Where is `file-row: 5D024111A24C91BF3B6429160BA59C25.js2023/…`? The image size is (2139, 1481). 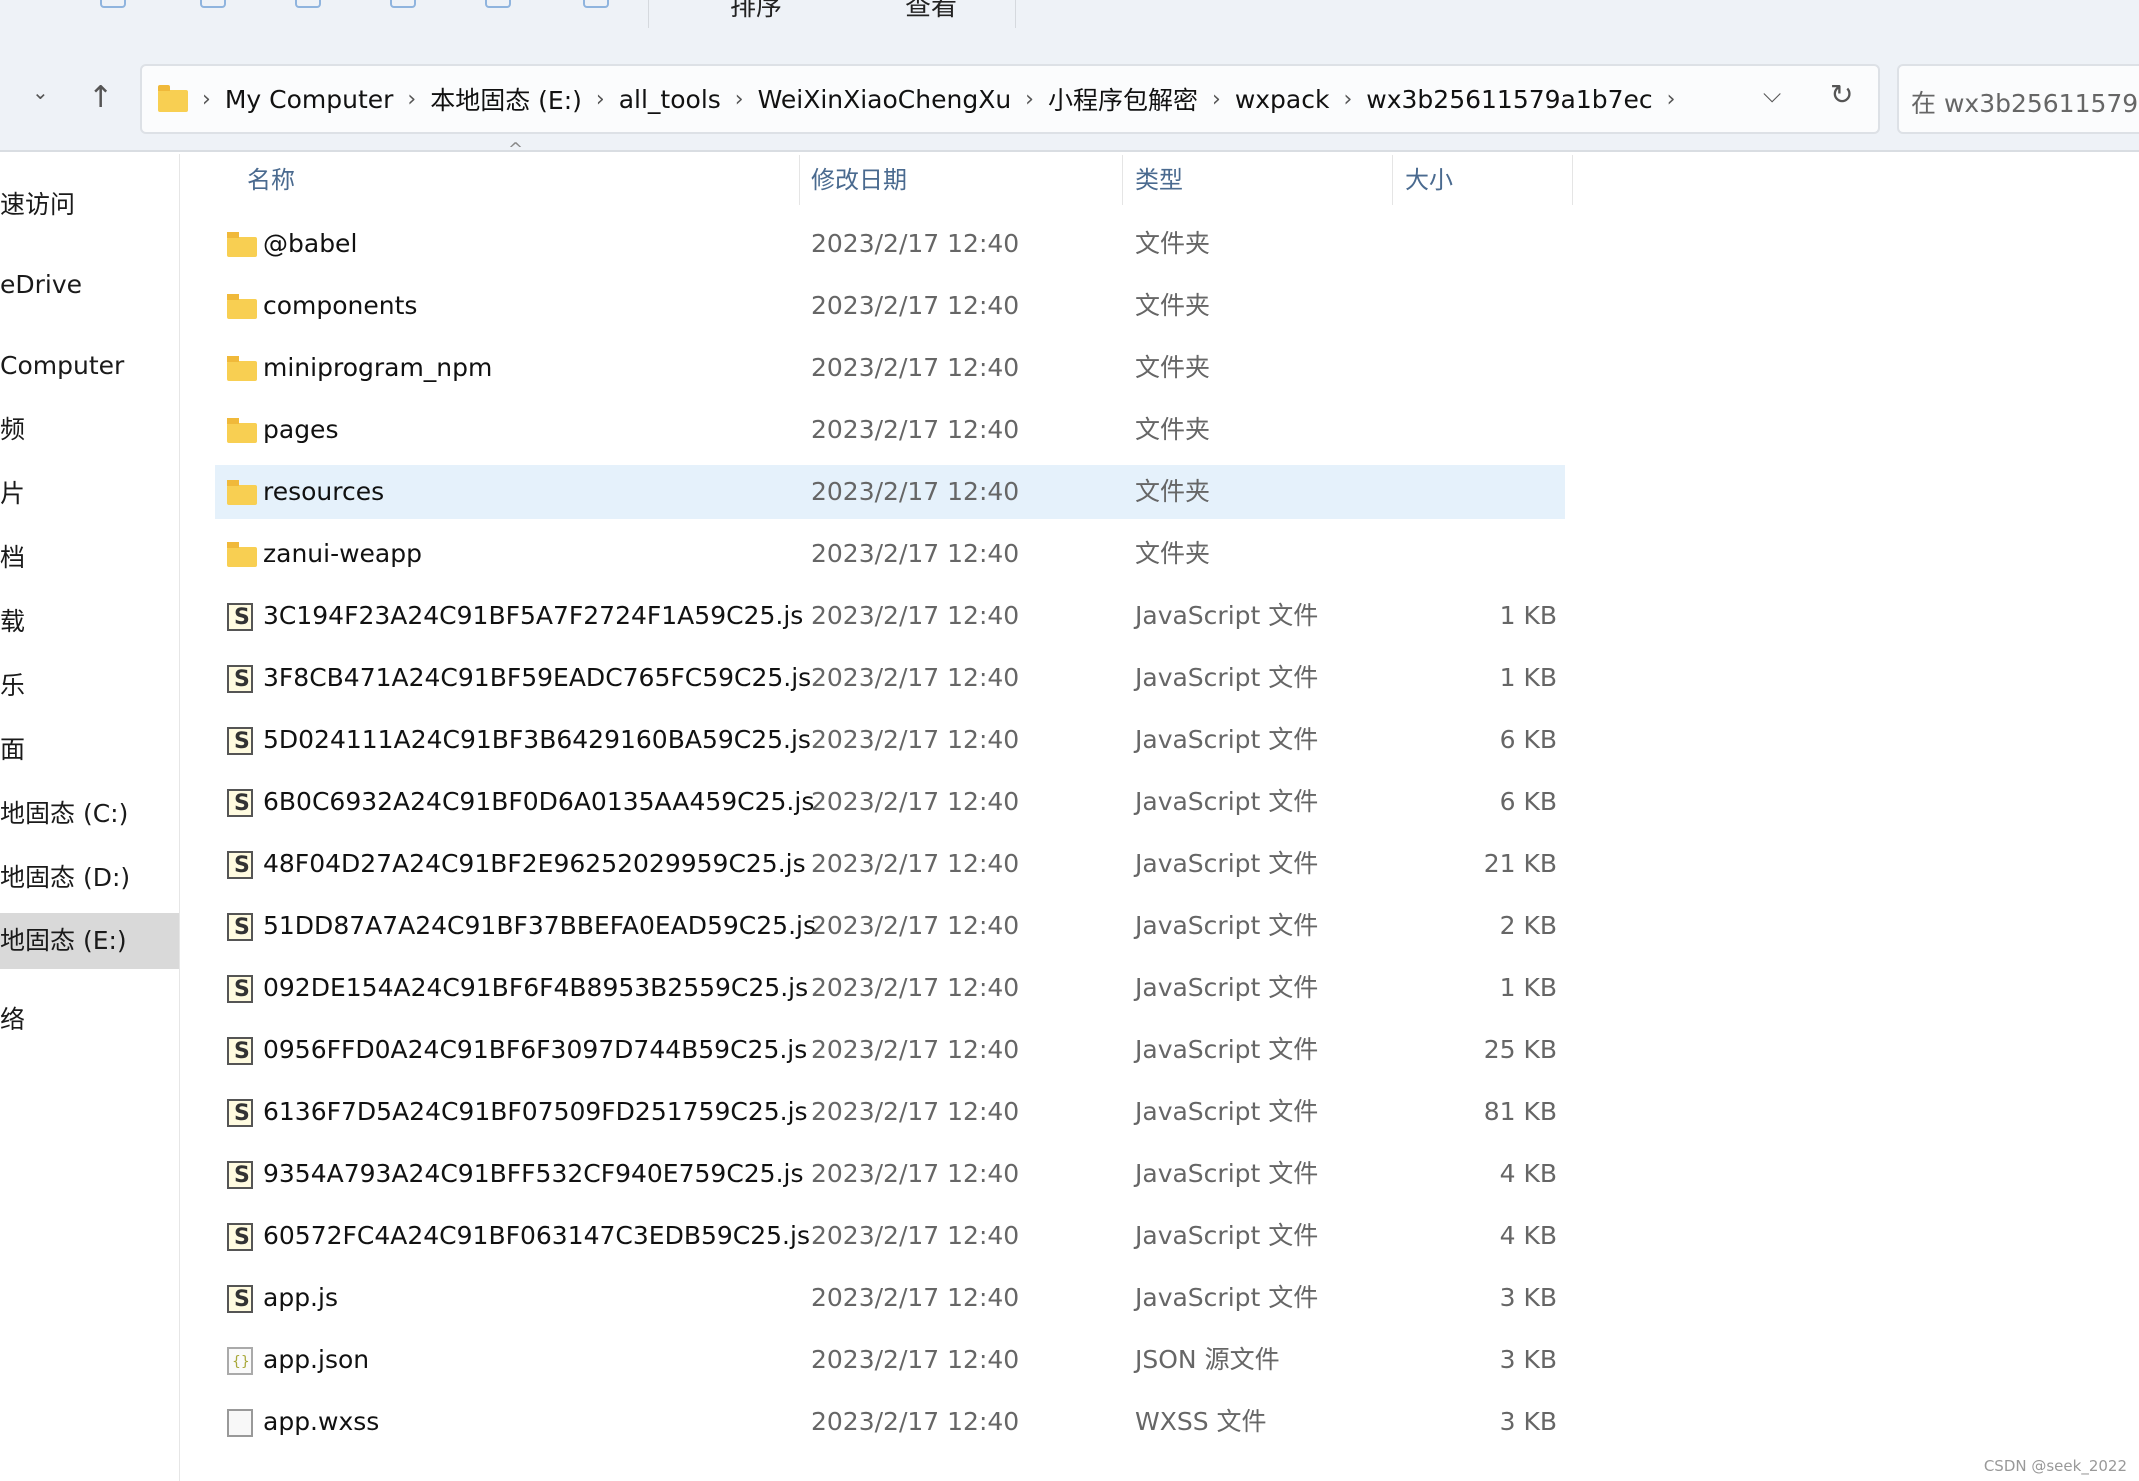 file-row: 5D024111A24C91BF3B6429160BA59C25.js2023/… is located at coordinates (890, 741).